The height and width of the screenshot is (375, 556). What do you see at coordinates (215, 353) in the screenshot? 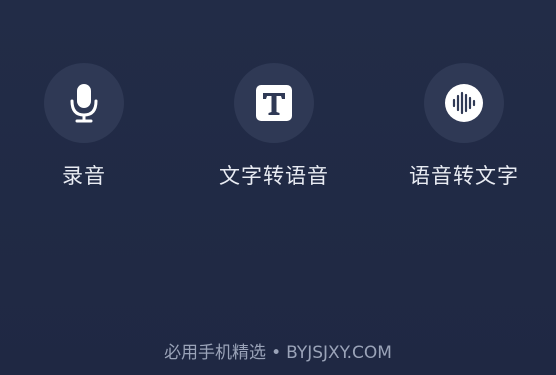
I see `watermark-site-name: 必用手机精选` at bounding box center [215, 353].